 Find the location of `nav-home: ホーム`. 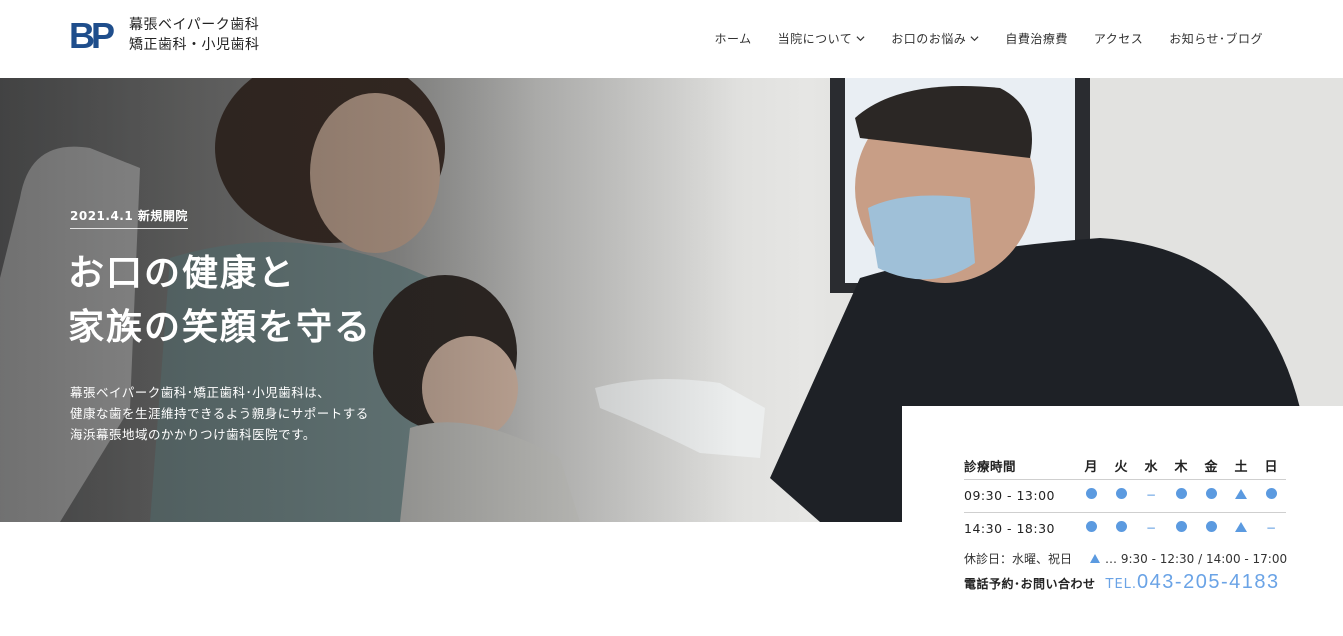

nav-home: ホーム is located at coordinates (733, 38).